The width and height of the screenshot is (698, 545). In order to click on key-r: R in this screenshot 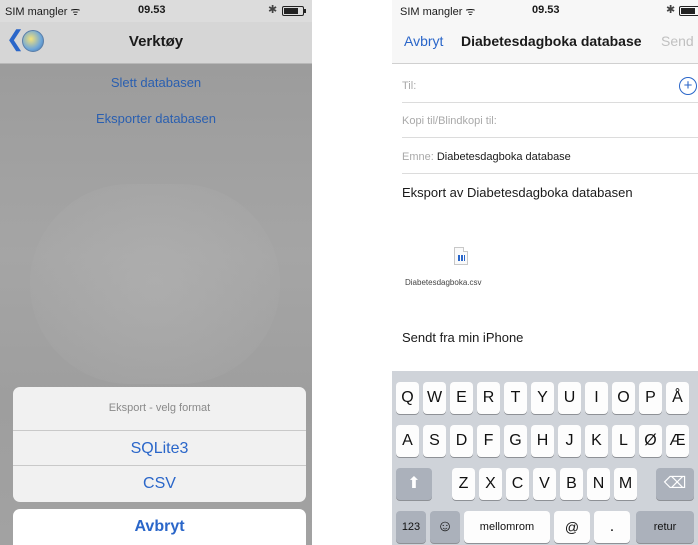, I will do `click(488, 398)`.